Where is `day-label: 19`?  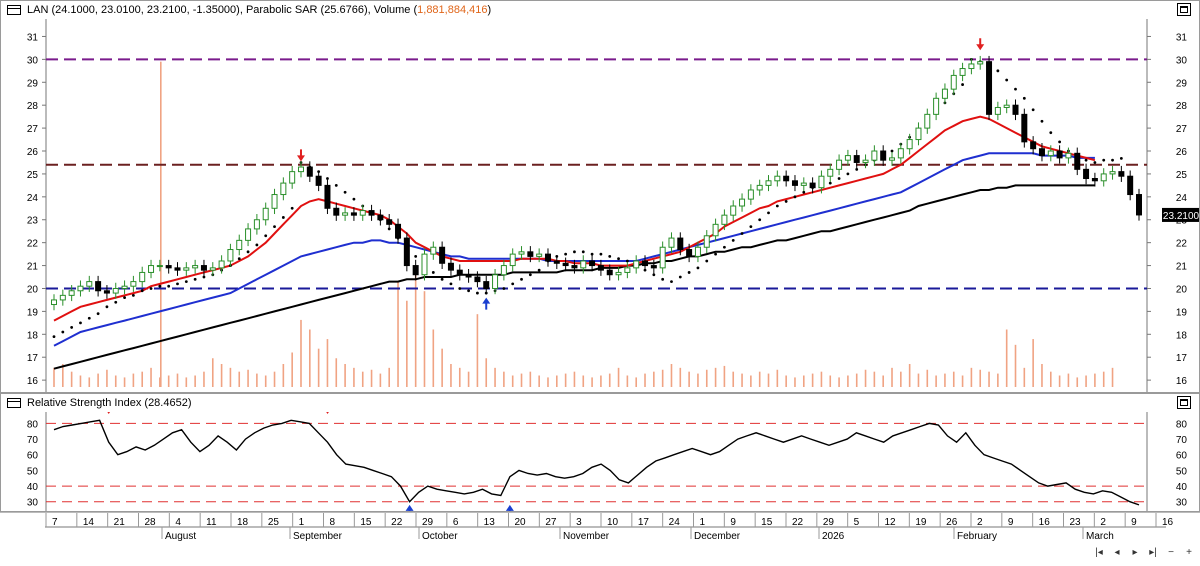
day-label: 19 is located at coordinates (921, 522).